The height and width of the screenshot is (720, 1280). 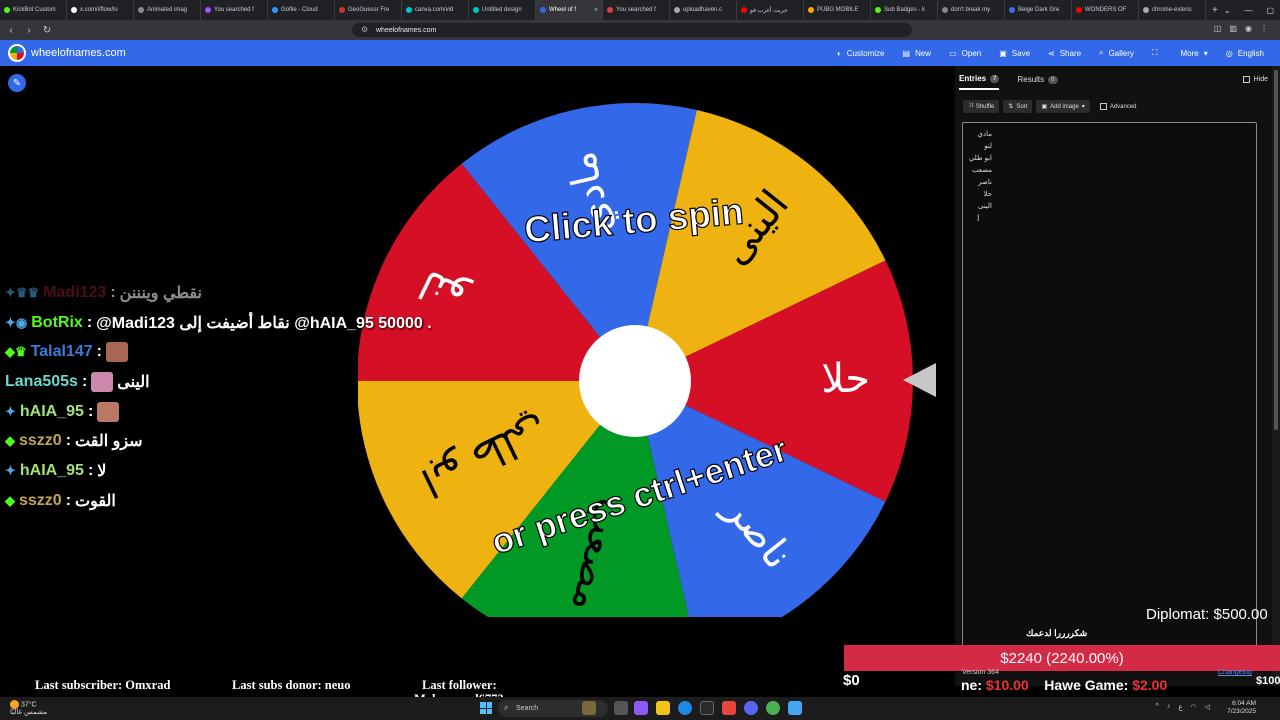 I want to click on scrollbar-thumb, so click(x=1276, y=250).